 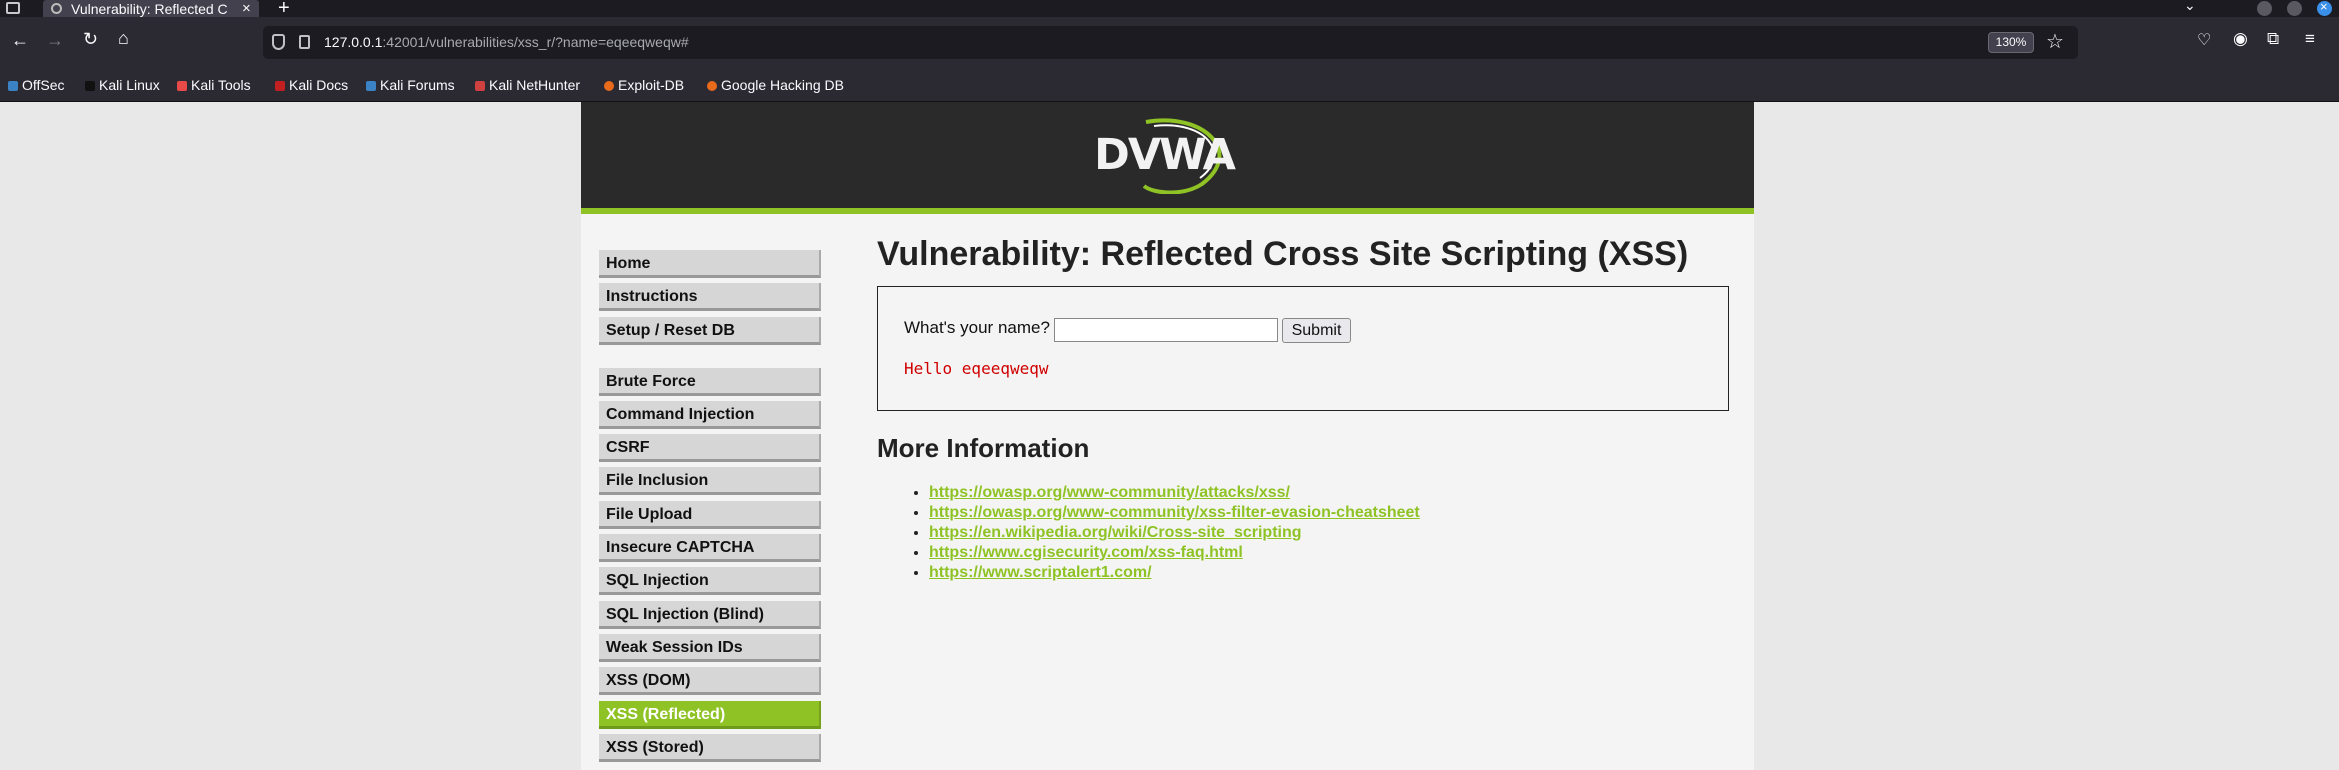 I want to click on menu-group-setup: Home Instructions Setup / Reset DB, so click(x=710, y=297).